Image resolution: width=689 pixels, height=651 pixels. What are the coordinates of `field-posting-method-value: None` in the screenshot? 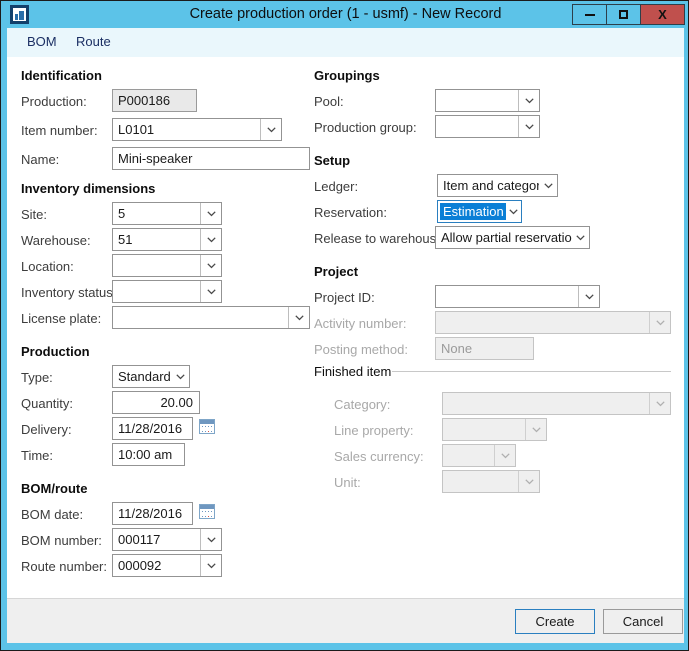 It's located at (457, 348).